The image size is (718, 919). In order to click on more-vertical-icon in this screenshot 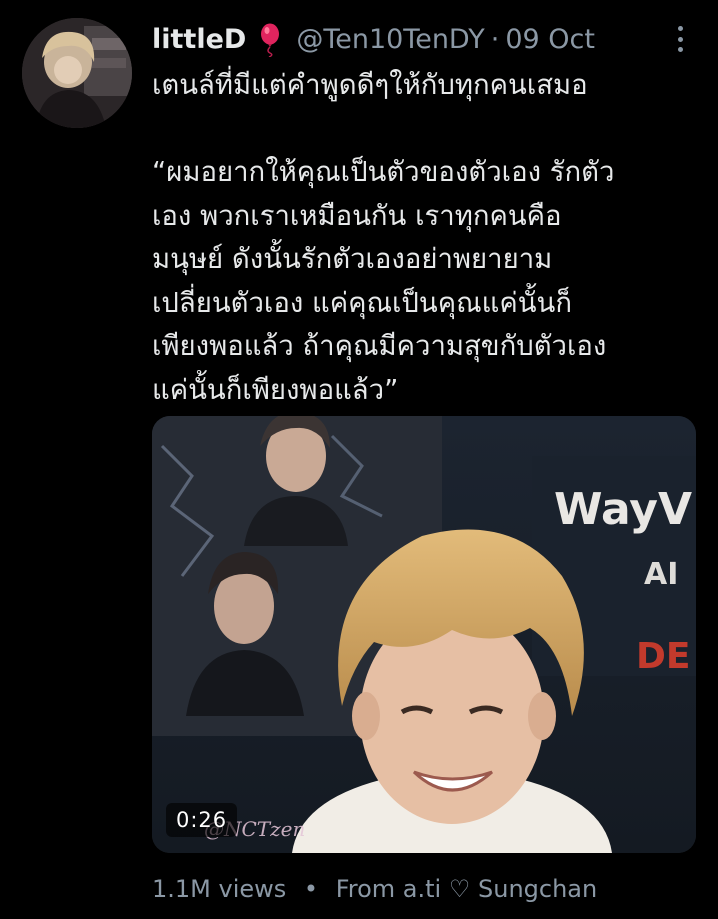, I will do `click(680, 28)`.